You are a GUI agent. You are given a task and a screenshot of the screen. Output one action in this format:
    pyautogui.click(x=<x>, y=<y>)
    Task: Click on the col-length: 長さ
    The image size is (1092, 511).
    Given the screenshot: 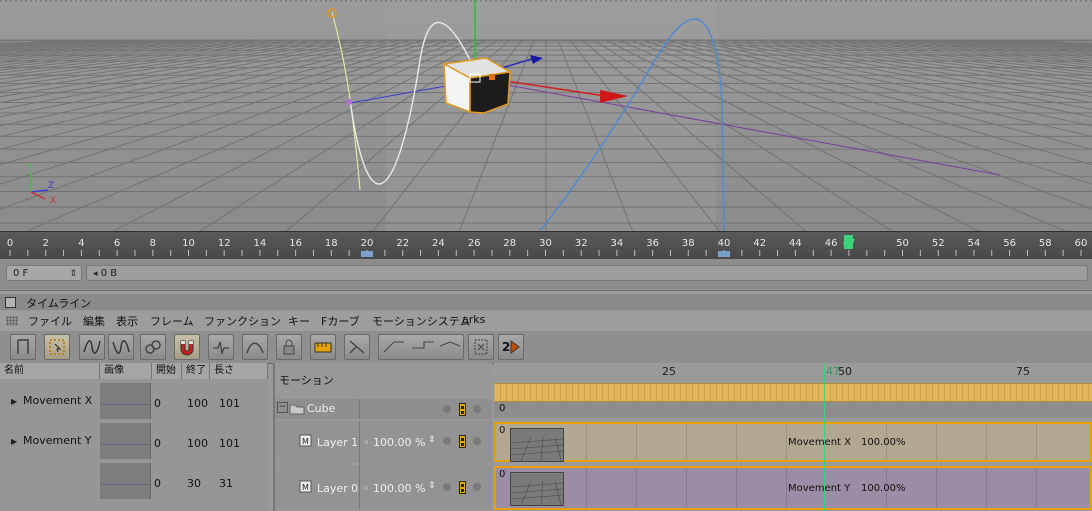 What is the action you would take?
    pyautogui.click(x=239, y=371)
    